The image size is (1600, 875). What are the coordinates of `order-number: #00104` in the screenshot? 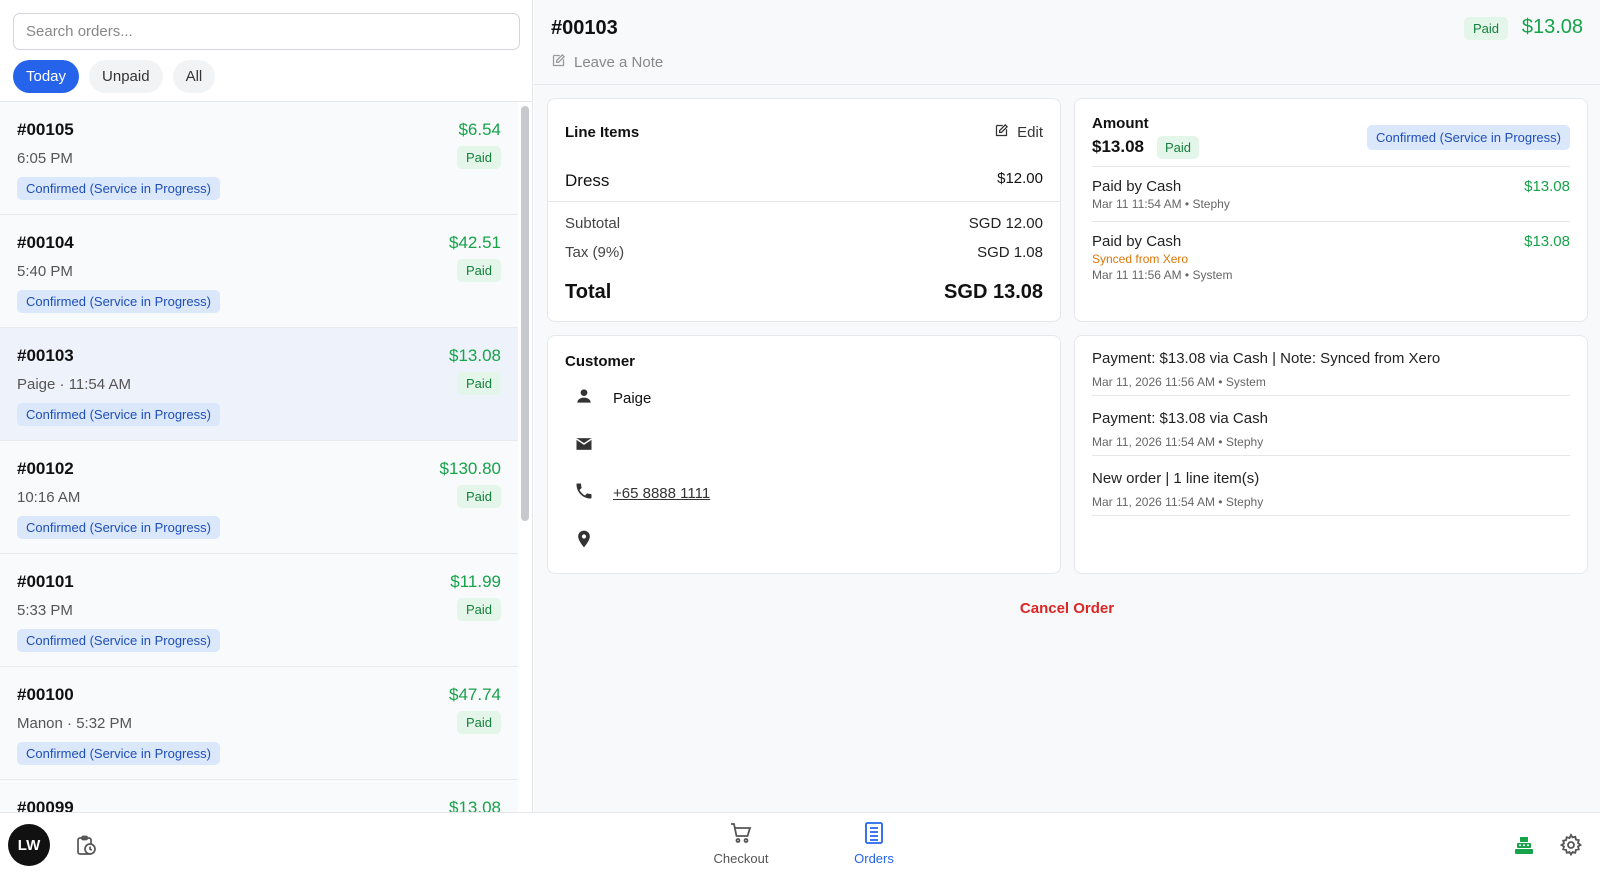 It's located at (45, 242).